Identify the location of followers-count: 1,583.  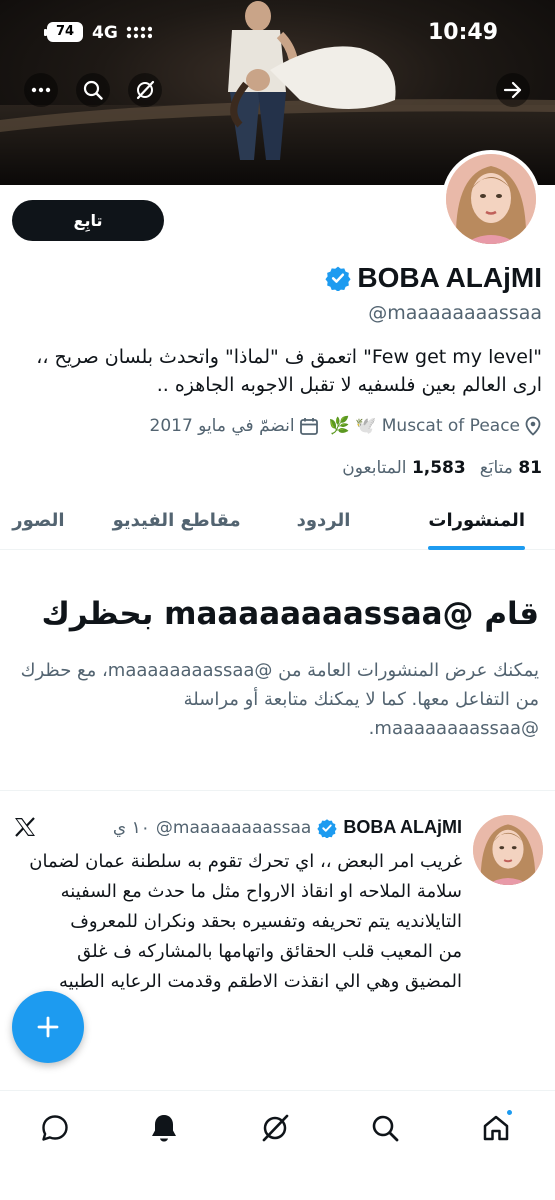
(438, 468).